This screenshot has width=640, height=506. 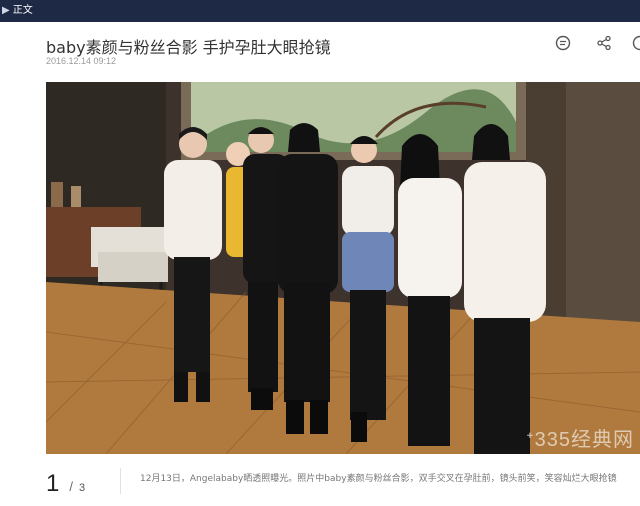 What do you see at coordinates (604, 43) in the screenshot?
I see `share-icon` at bounding box center [604, 43].